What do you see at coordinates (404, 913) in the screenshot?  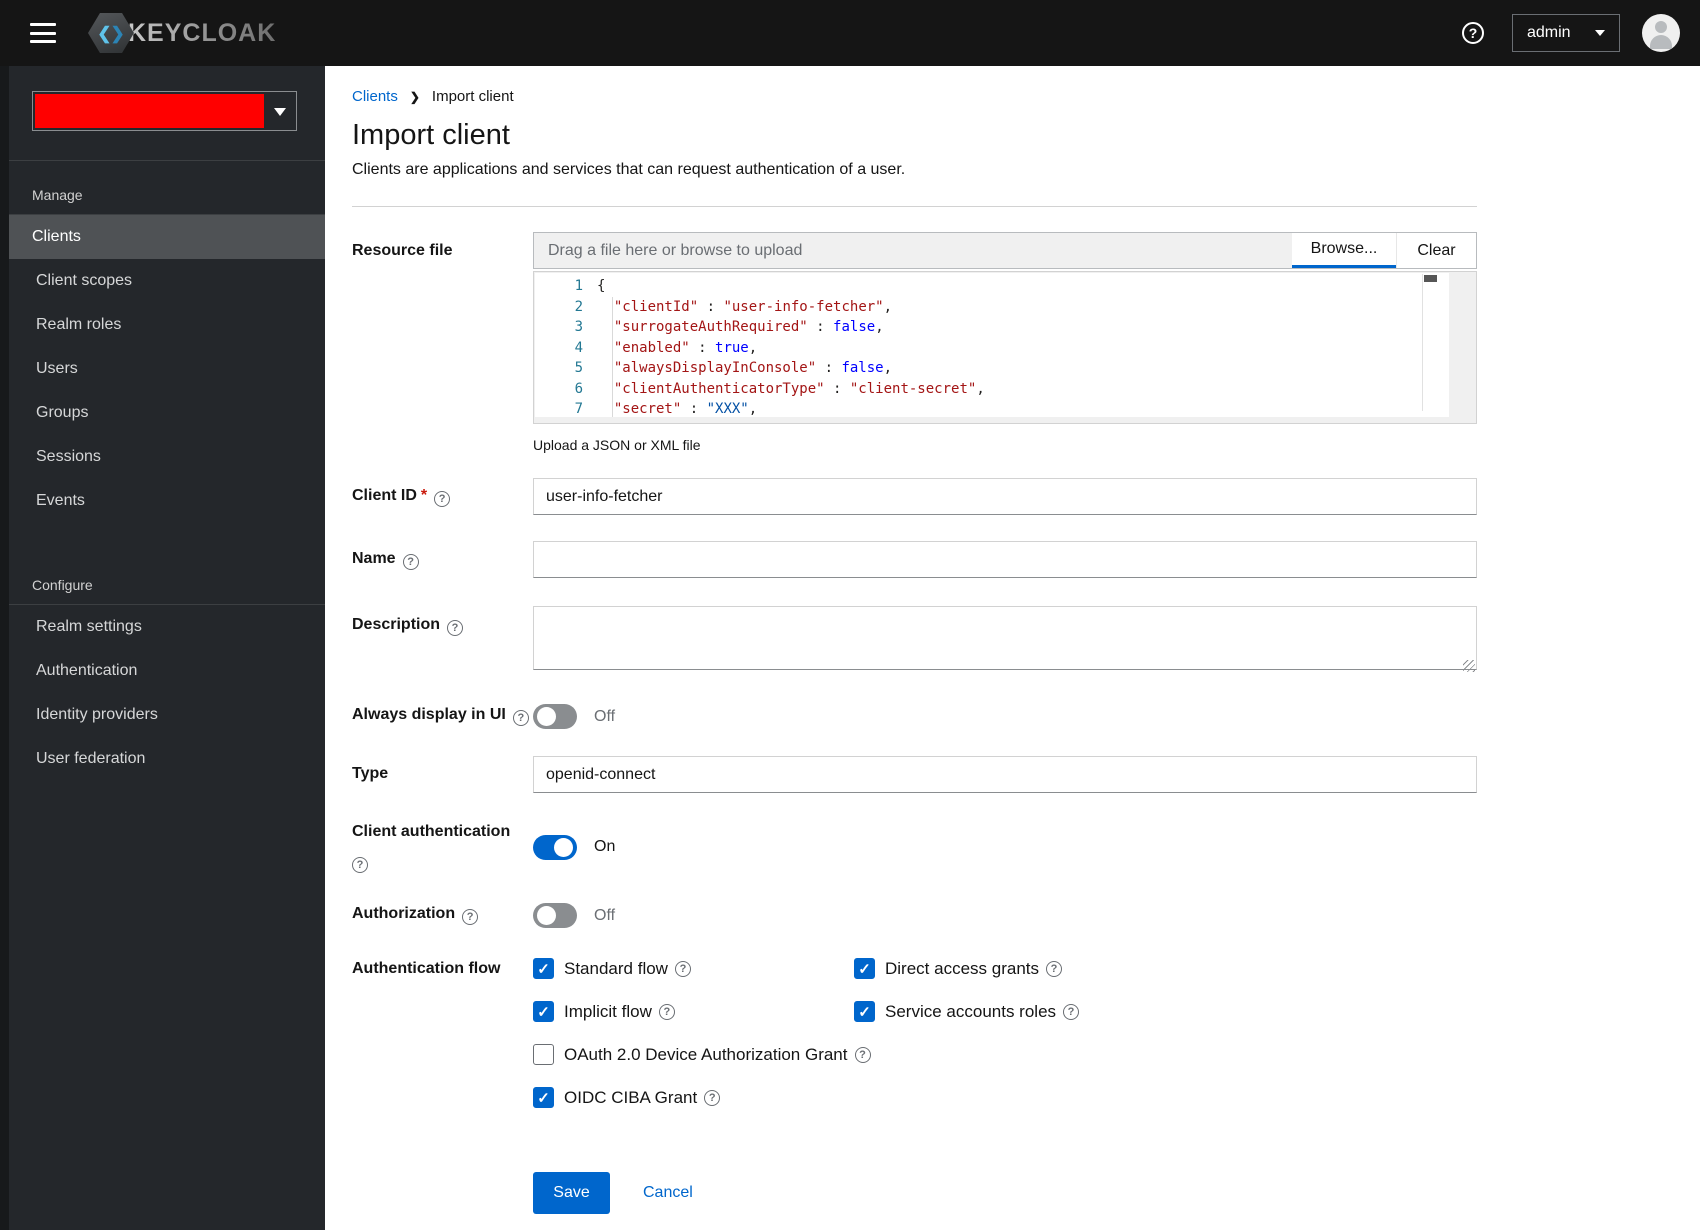 I see `authorization-label: Authorization` at bounding box center [404, 913].